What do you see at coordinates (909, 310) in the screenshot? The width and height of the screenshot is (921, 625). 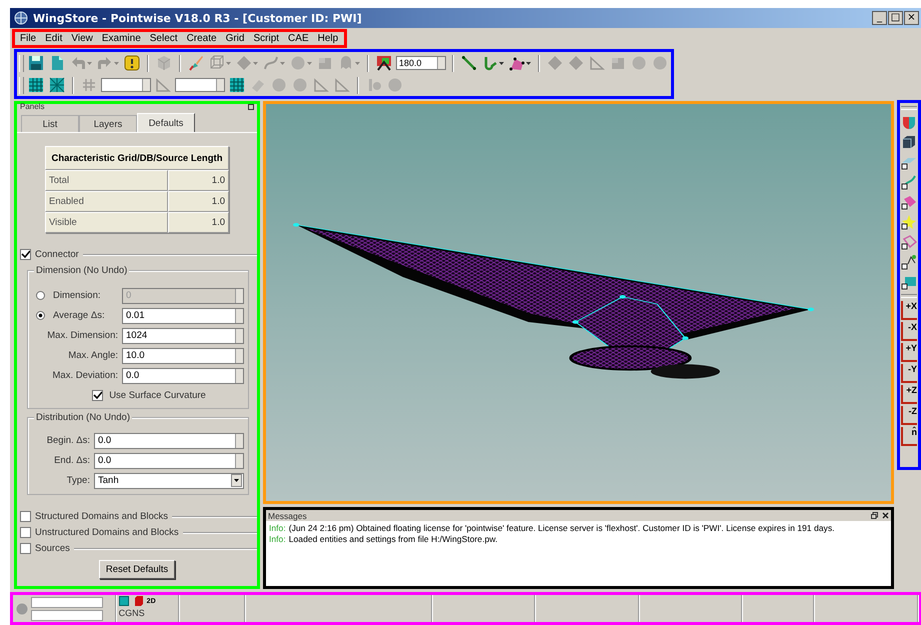 I see `view-axis-button: +X` at bounding box center [909, 310].